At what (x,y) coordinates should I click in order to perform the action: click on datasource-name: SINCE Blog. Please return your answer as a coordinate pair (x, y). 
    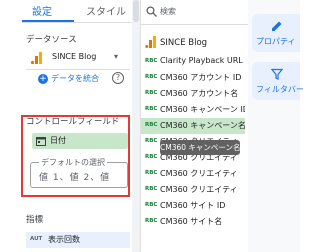
    Looking at the image, I should click on (74, 56).